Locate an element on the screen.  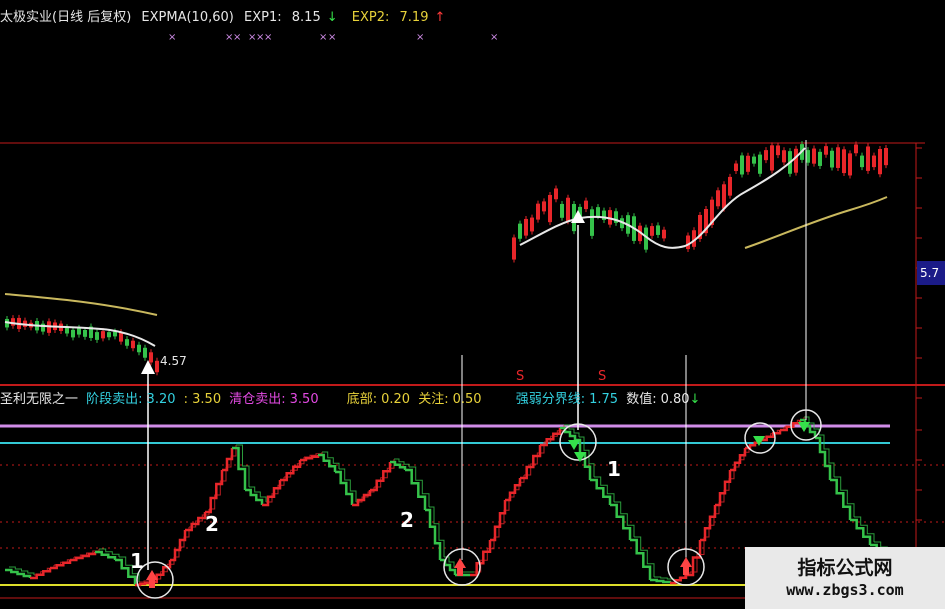
right-axis-ticks is located at coordinates (919, 349).